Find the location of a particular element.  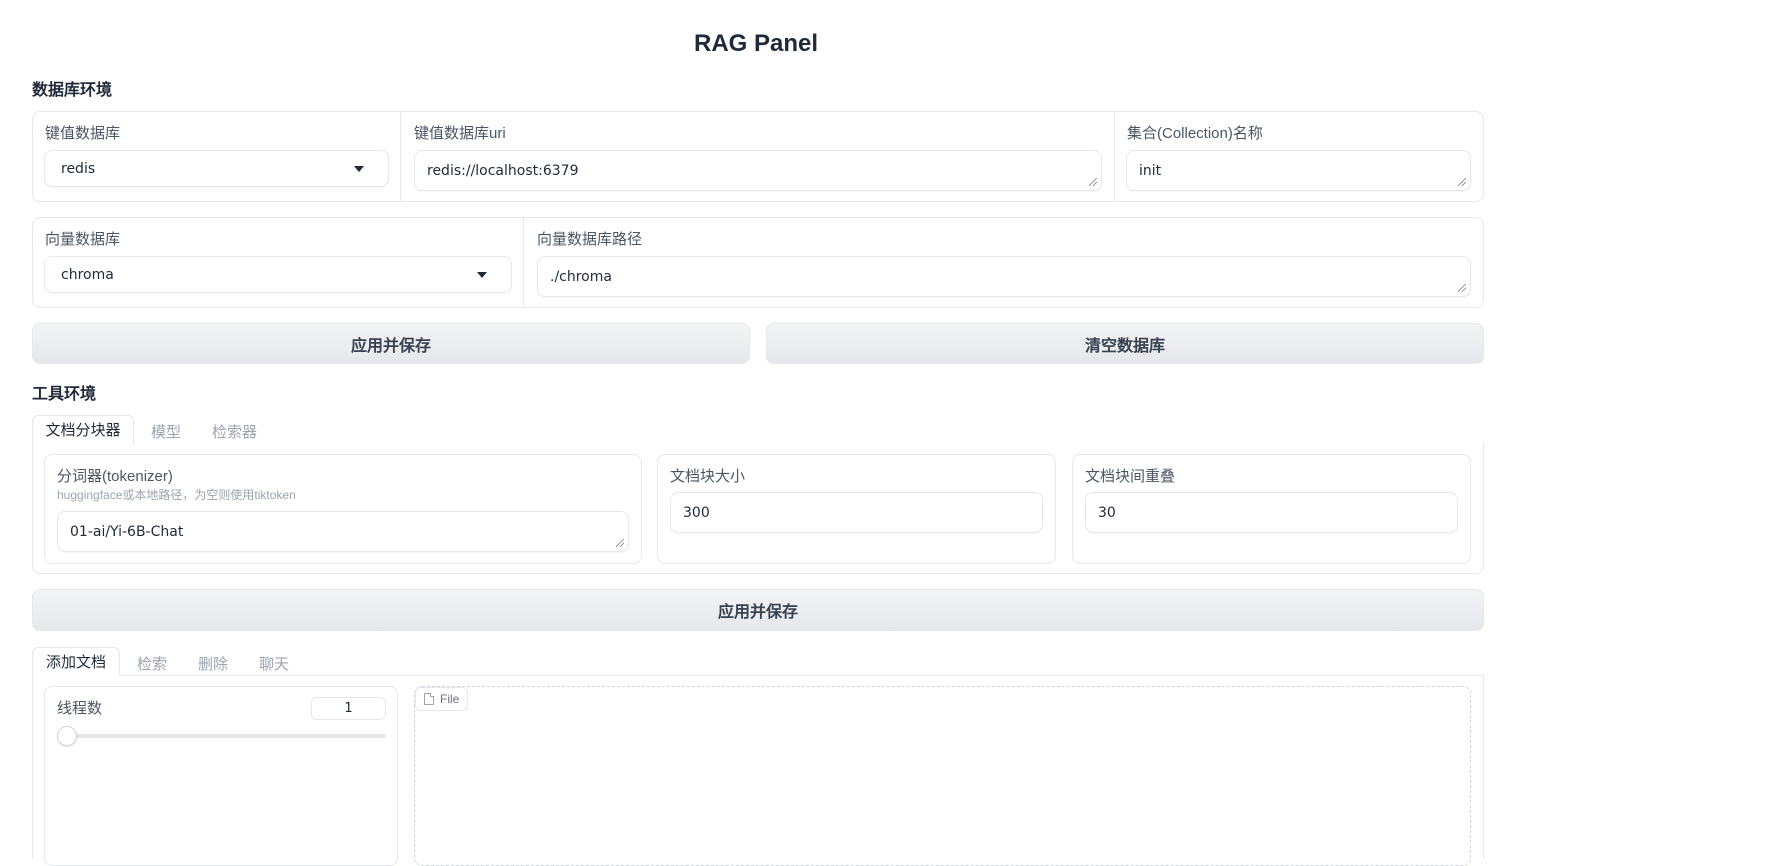

page-title: RAG Panel is located at coordinates (756, 43).